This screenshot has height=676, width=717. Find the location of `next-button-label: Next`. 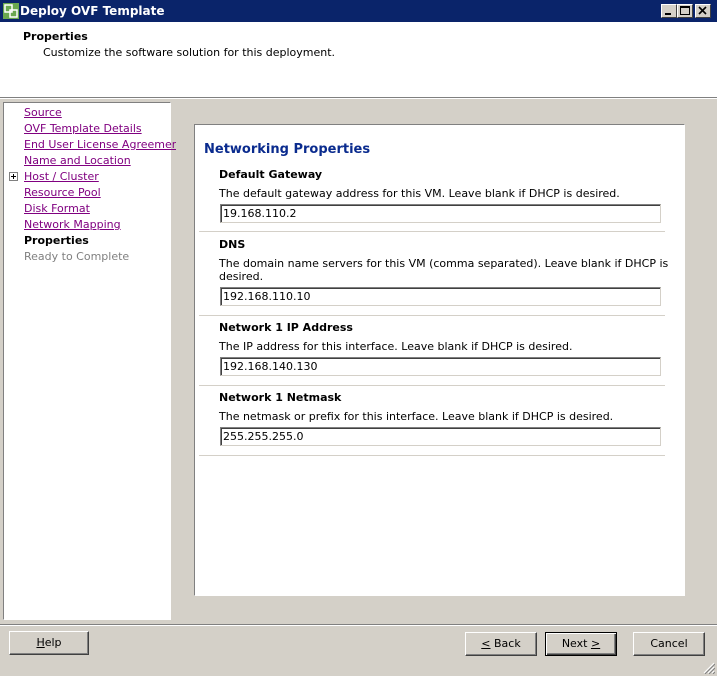

next-button-label: Next is located at coordinates (576, 643).